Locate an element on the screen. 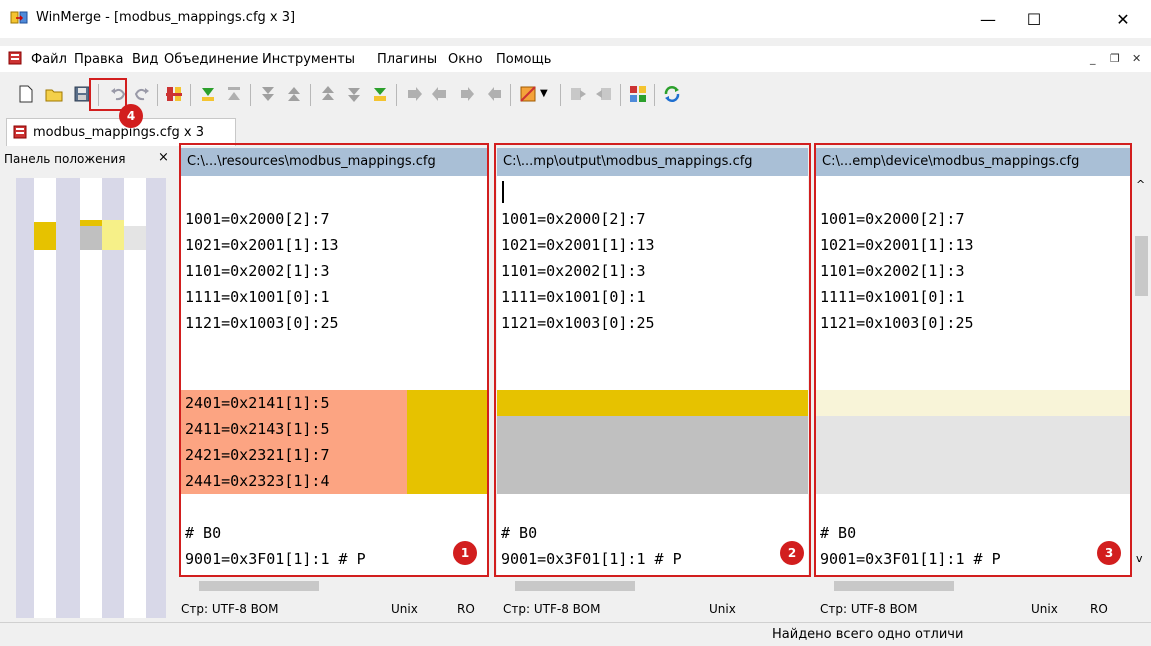 This screenshot has height=646, width=1151. menu-plugins: Плагины is located at coordinates (407, 59).